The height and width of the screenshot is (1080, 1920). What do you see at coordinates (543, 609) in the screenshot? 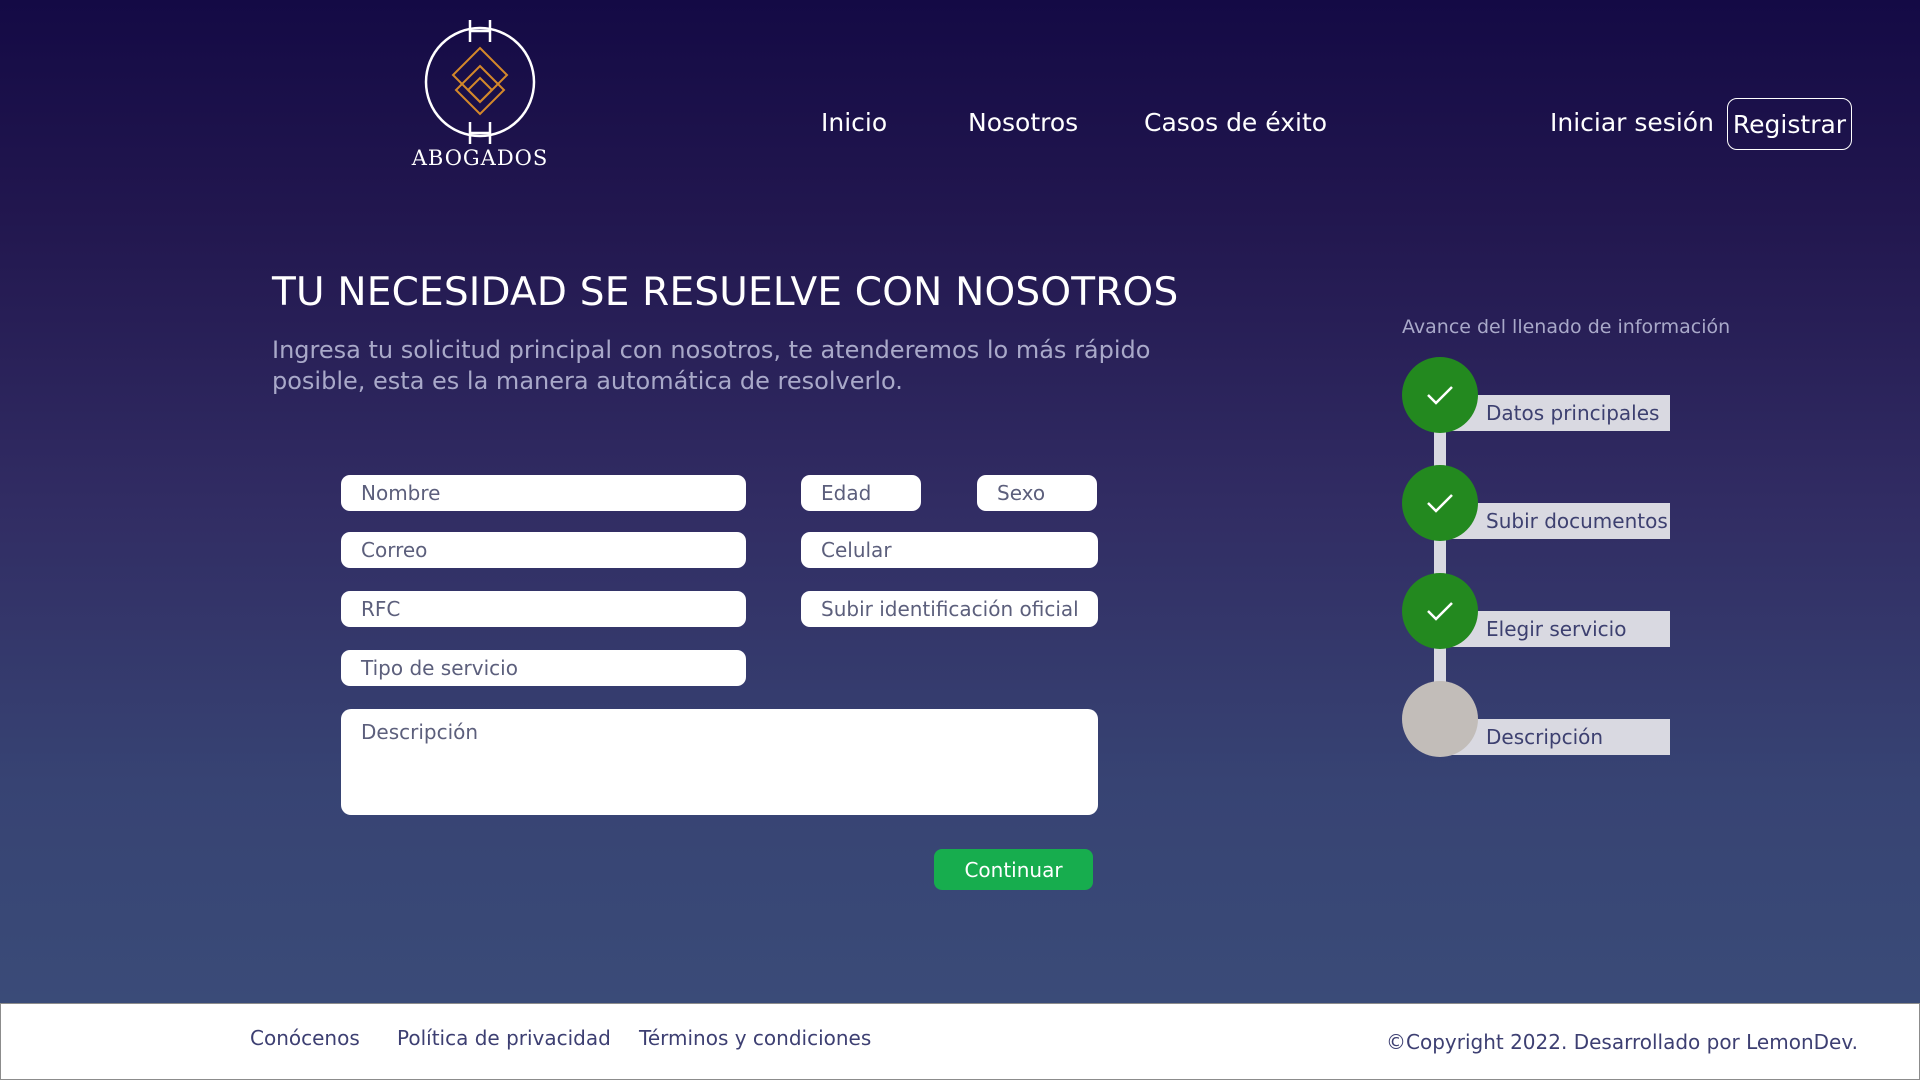
I see `rfc-input: RFC` at bounding box center [543, 609].